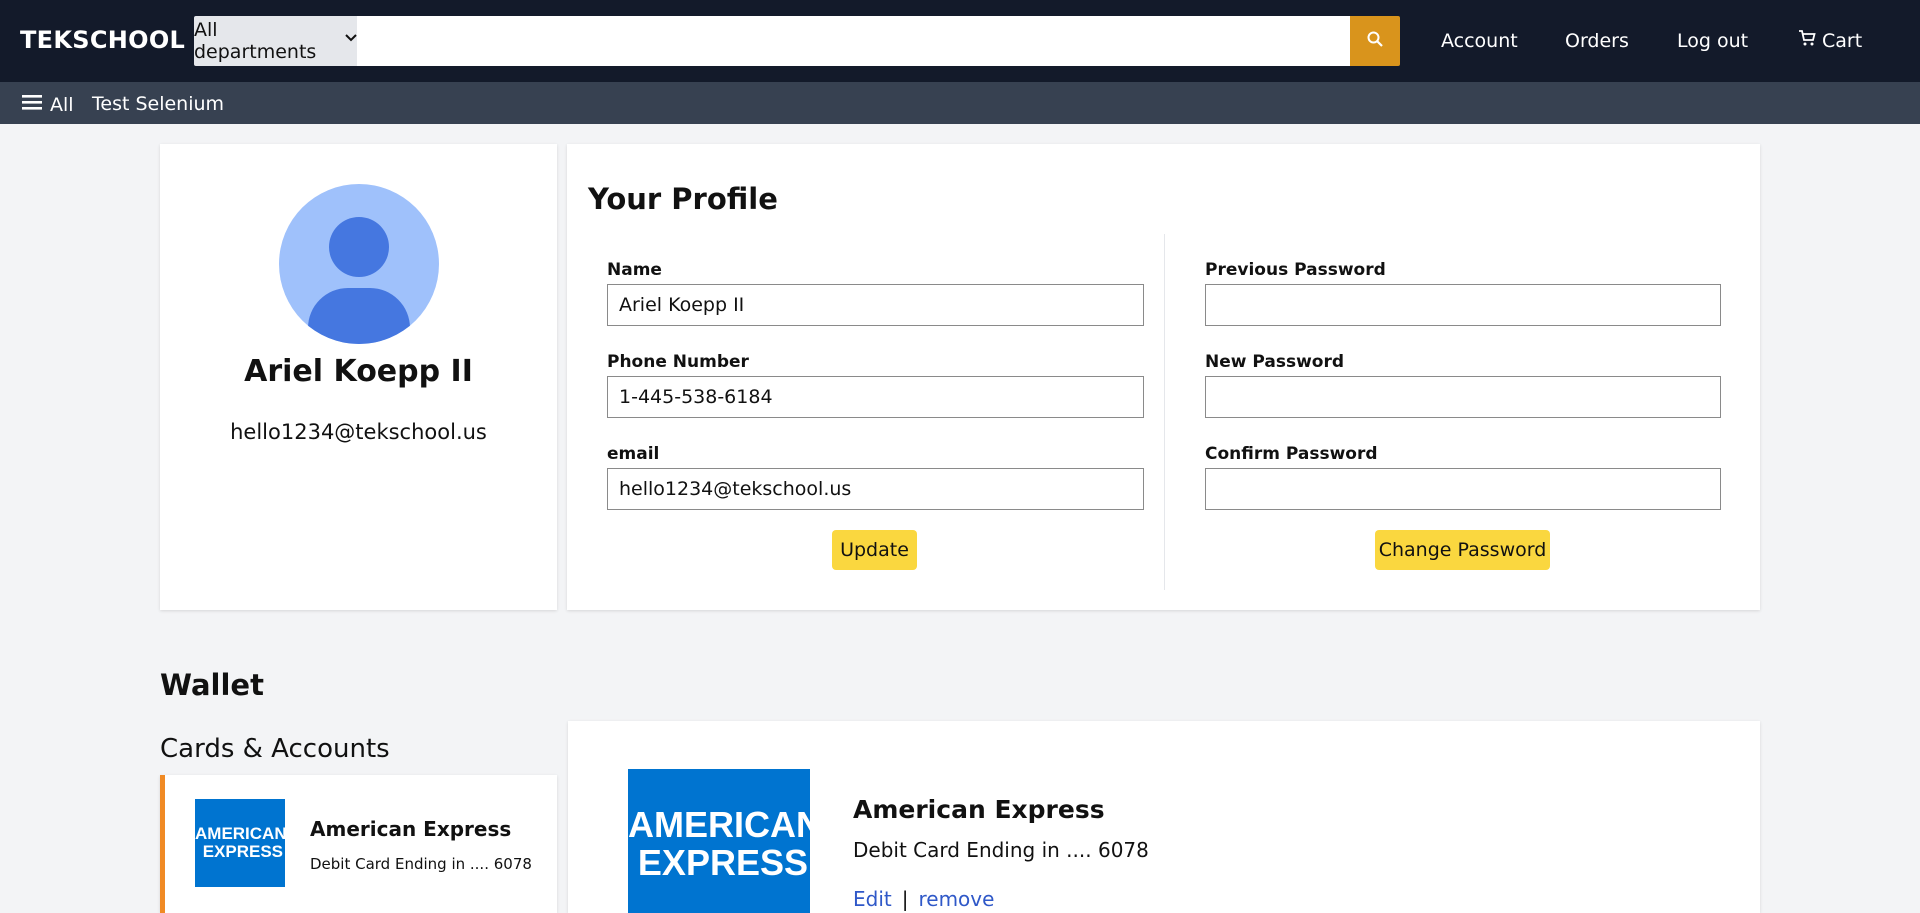  I want to click on nav-account-link: Account, so click(1479, 41).